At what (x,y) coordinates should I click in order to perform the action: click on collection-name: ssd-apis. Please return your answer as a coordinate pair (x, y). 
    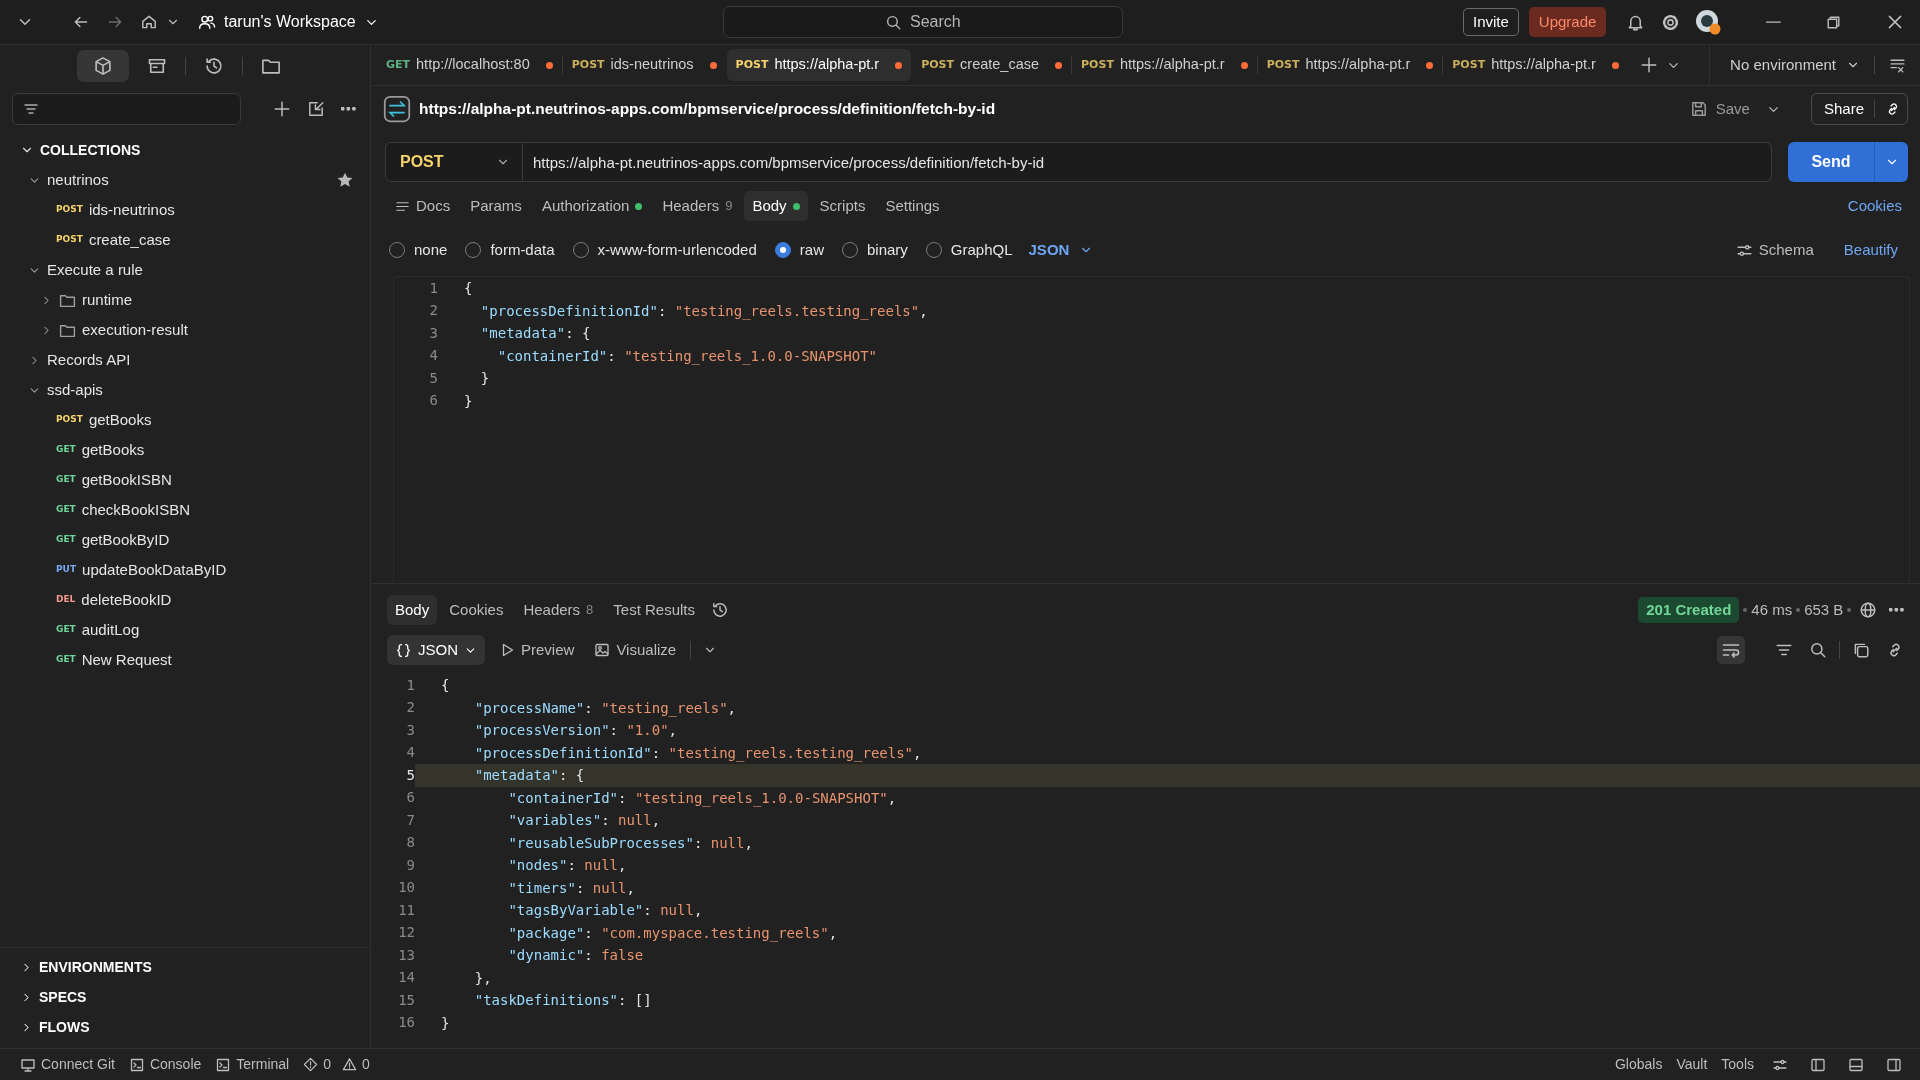
    Looking at the image, I should click on (75, 390).